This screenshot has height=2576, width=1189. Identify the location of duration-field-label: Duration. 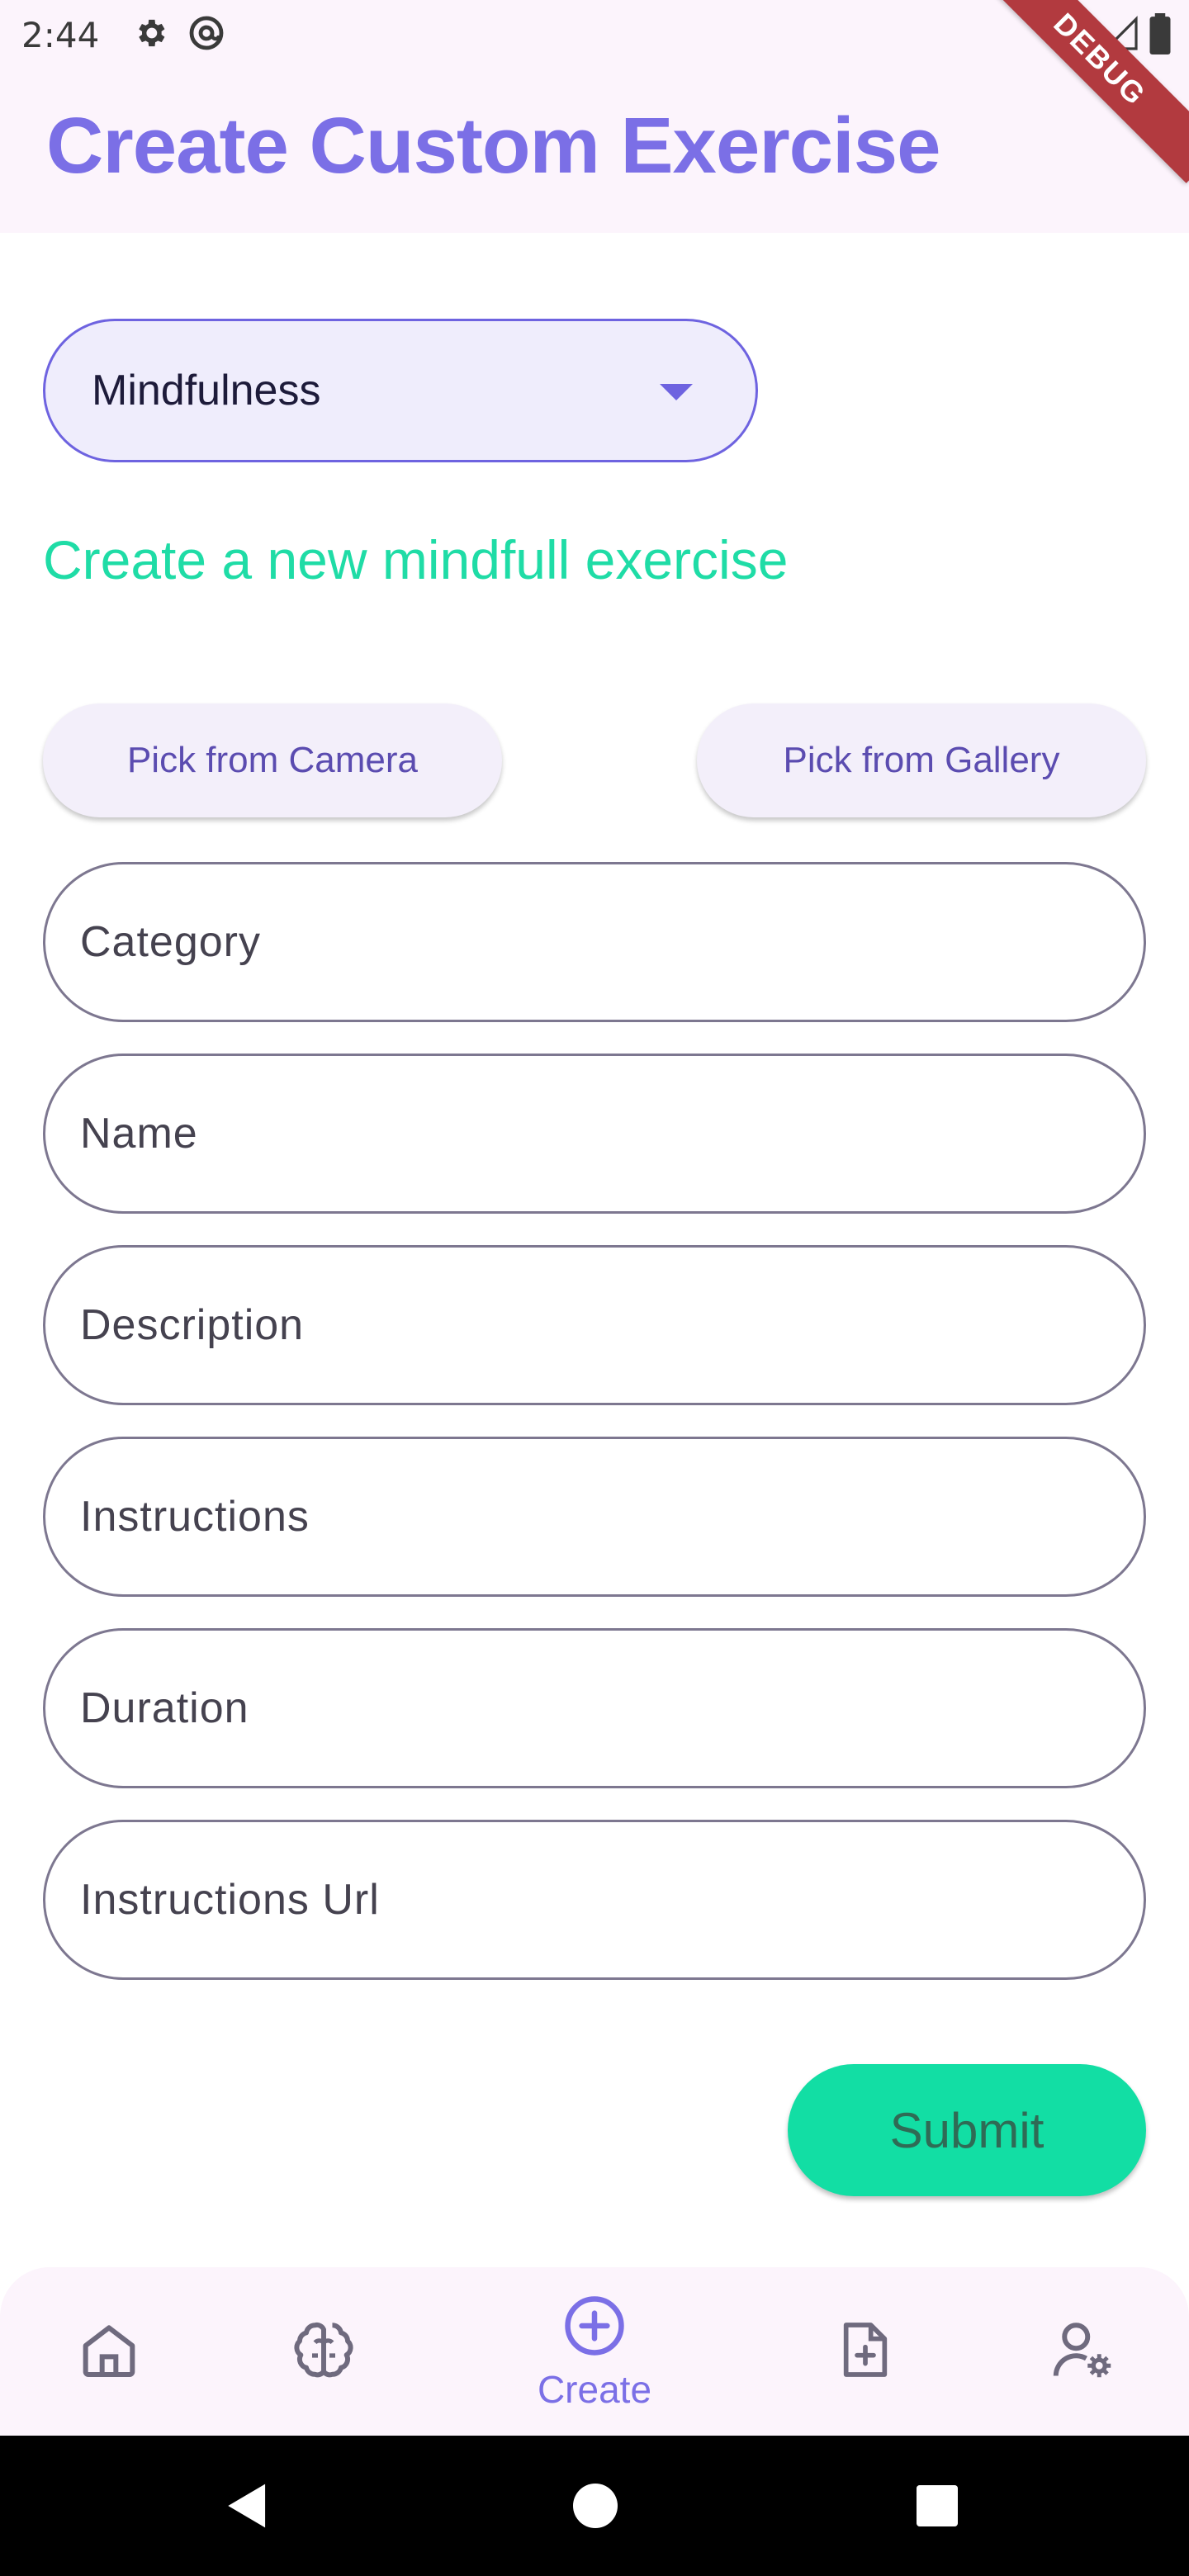
(164, 1708).